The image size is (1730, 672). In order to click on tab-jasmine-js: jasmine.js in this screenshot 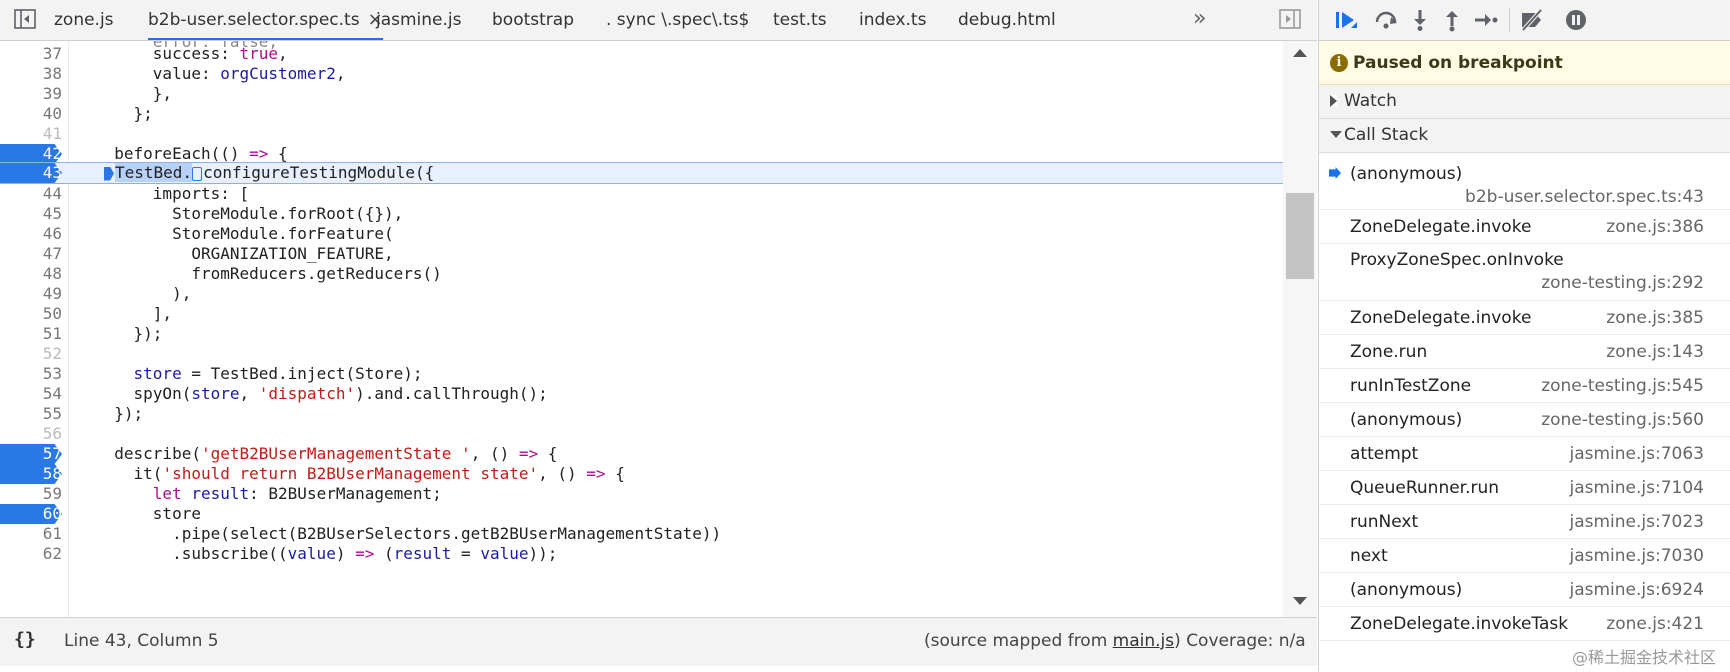, I will do `click(419, 20)`.